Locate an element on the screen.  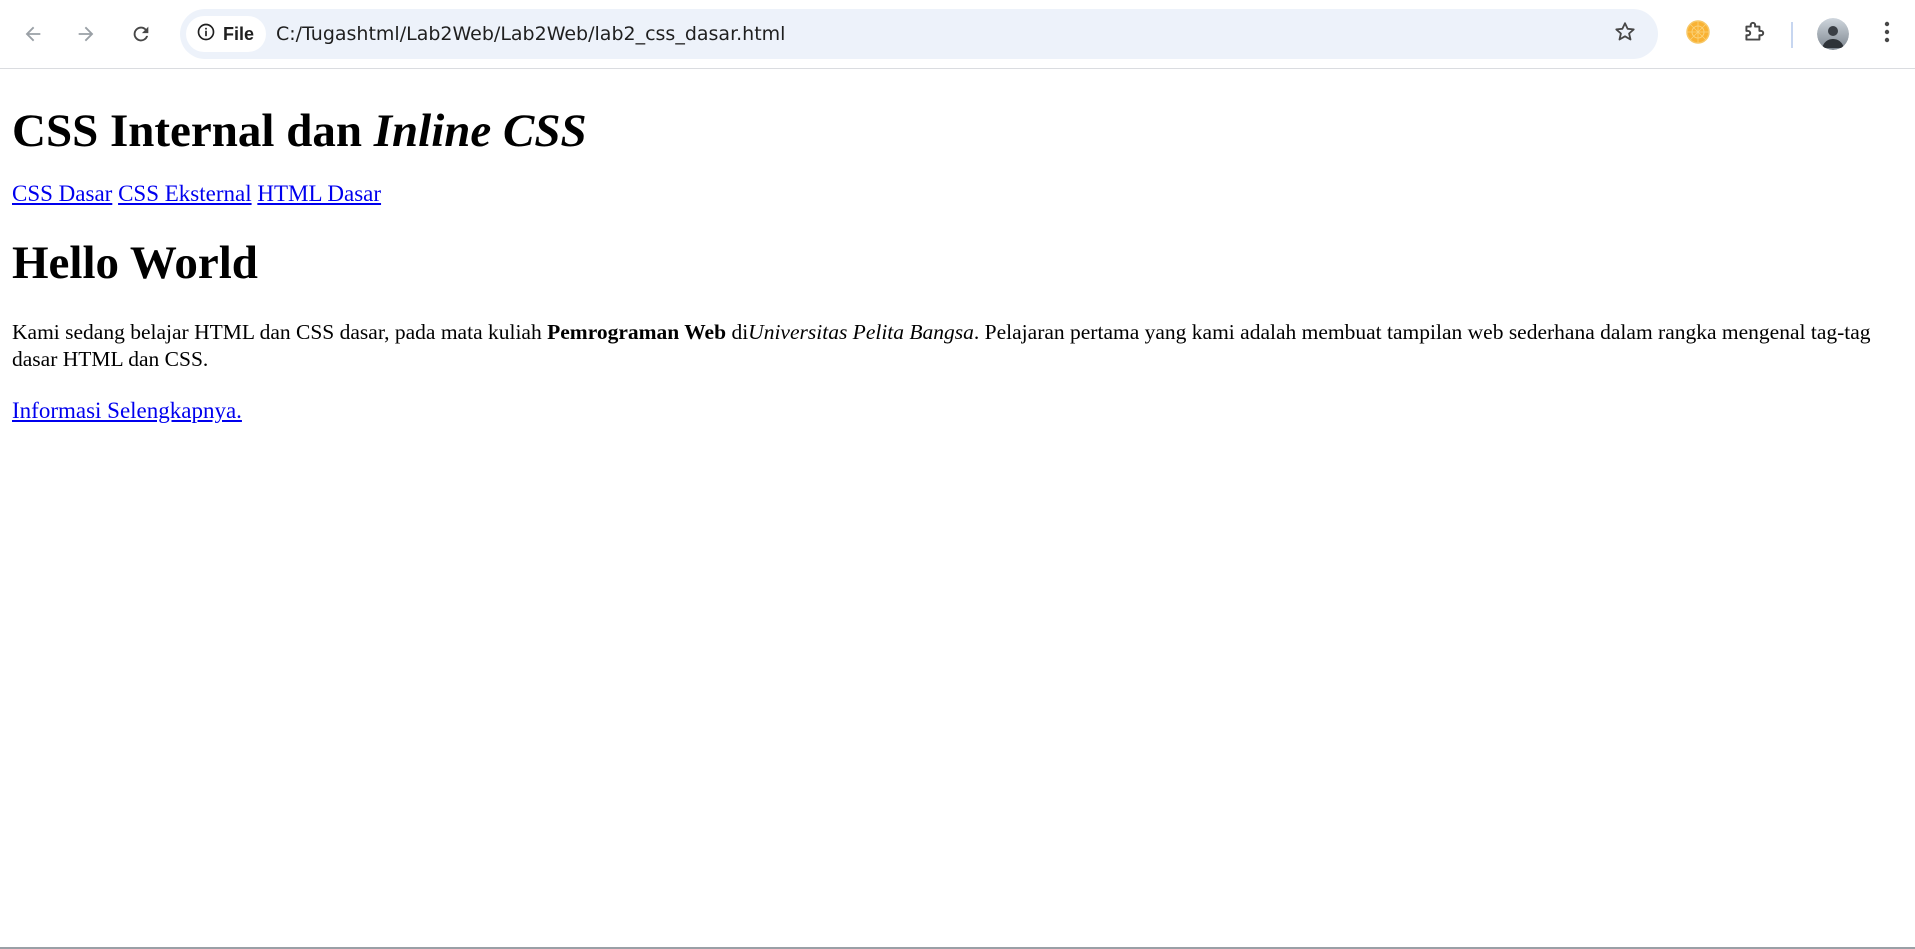
arrow-left-icon is located at coordinates (33, 34).